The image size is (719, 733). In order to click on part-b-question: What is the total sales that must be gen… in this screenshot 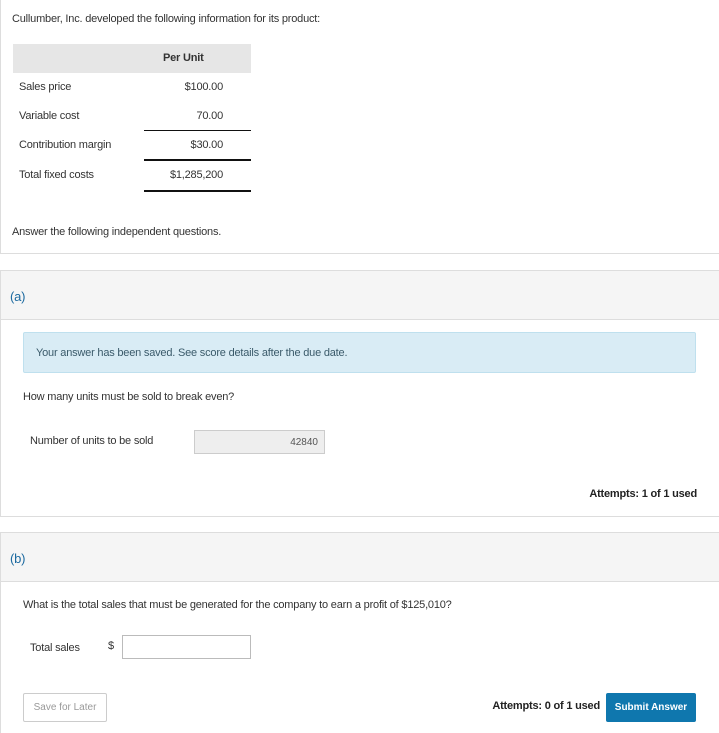, I will do `click(237, 605)`.